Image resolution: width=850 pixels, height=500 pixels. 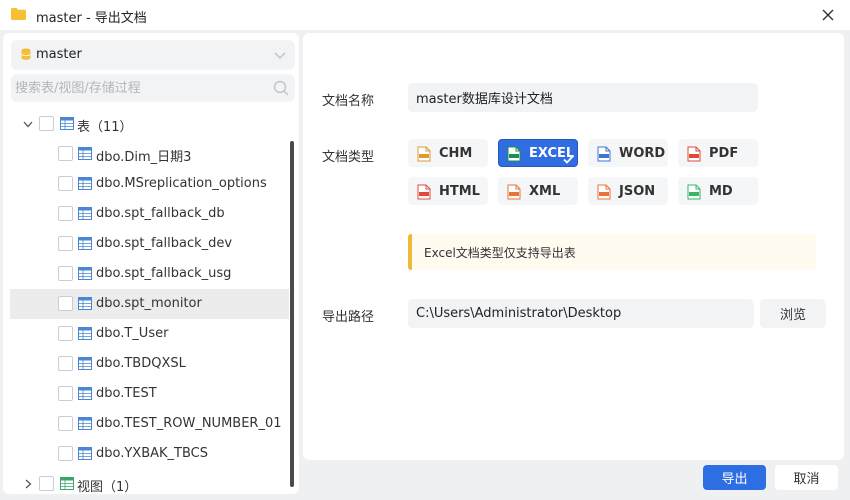 I want to click on tree-group-label: 视图（1）, so click(x=107, y=487).